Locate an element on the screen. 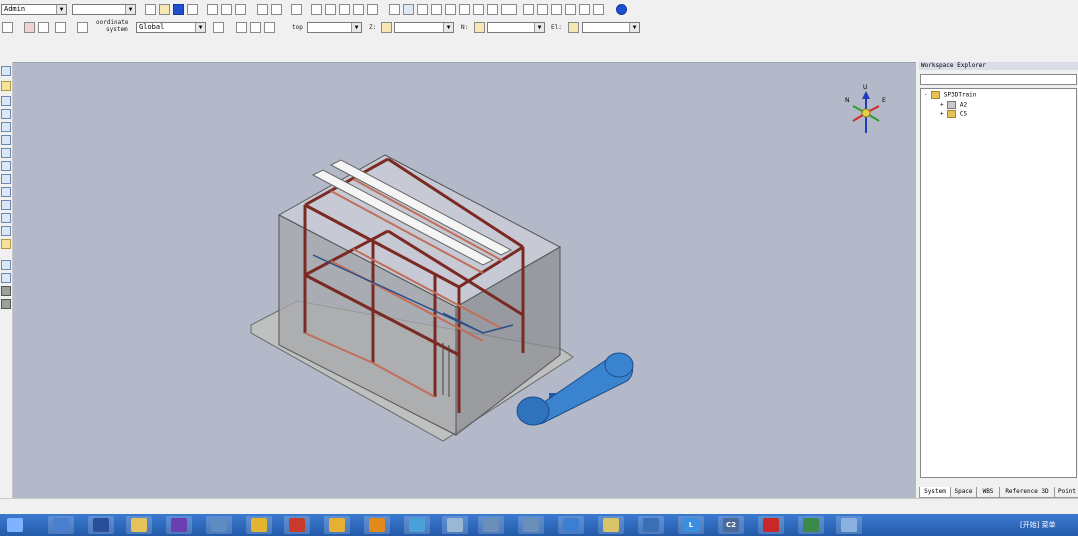 This screenshot has width=1078, height=536. settings-icon is located at coordinates (7, 27).